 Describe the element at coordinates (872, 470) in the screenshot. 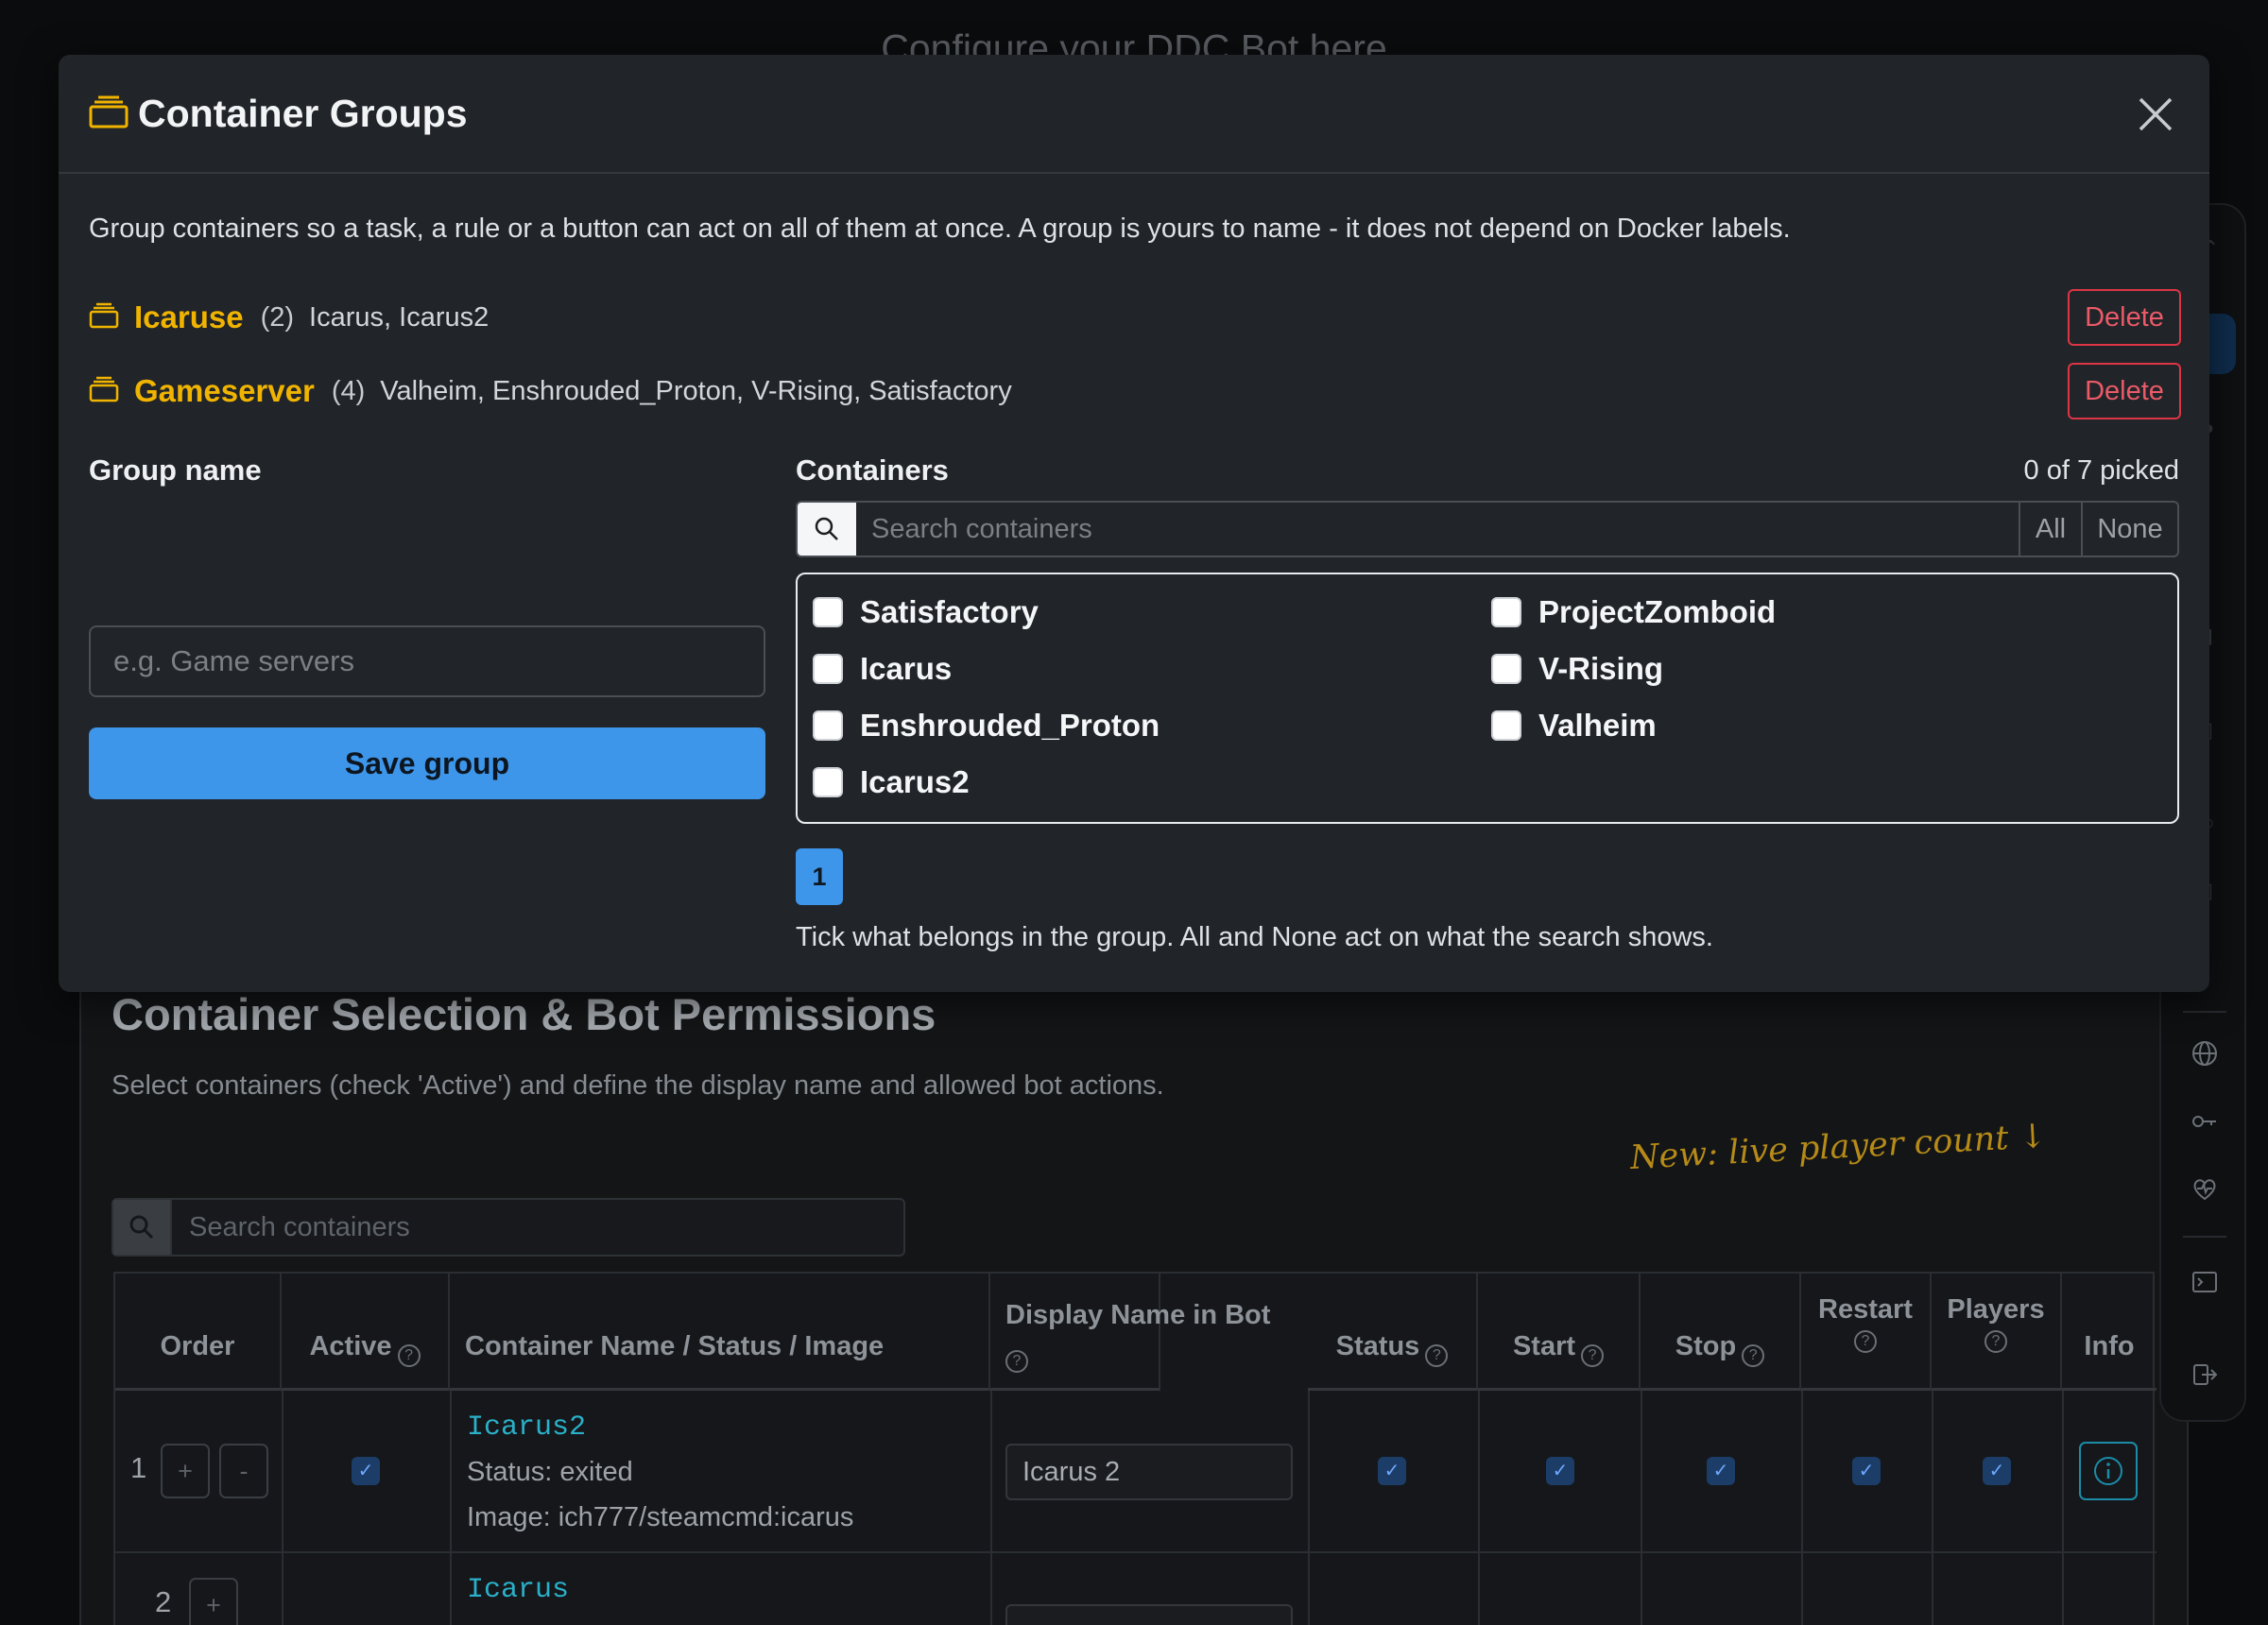

I see `containers-label: Containers` at that location.